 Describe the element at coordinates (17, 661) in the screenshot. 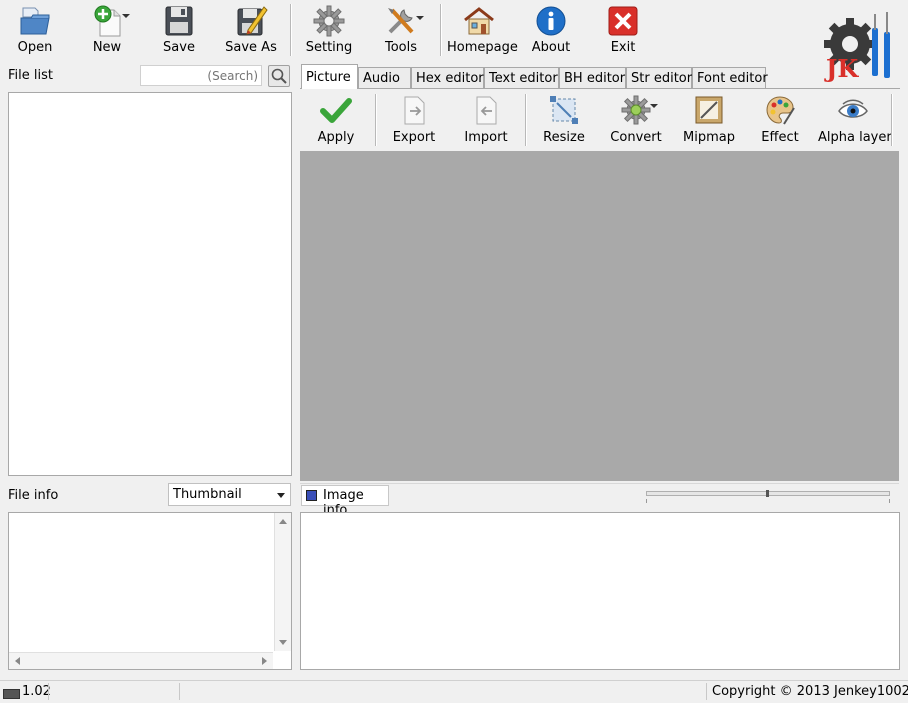

I see `scroll-left-arrow-icon` at that location.